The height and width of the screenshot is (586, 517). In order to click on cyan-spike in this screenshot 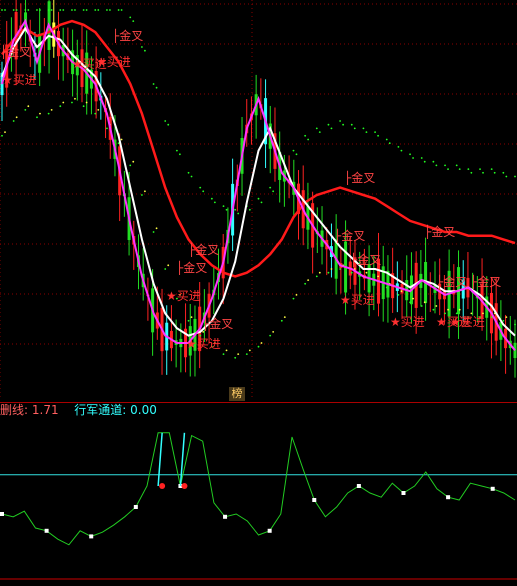, I will do `click(160, 459)`.